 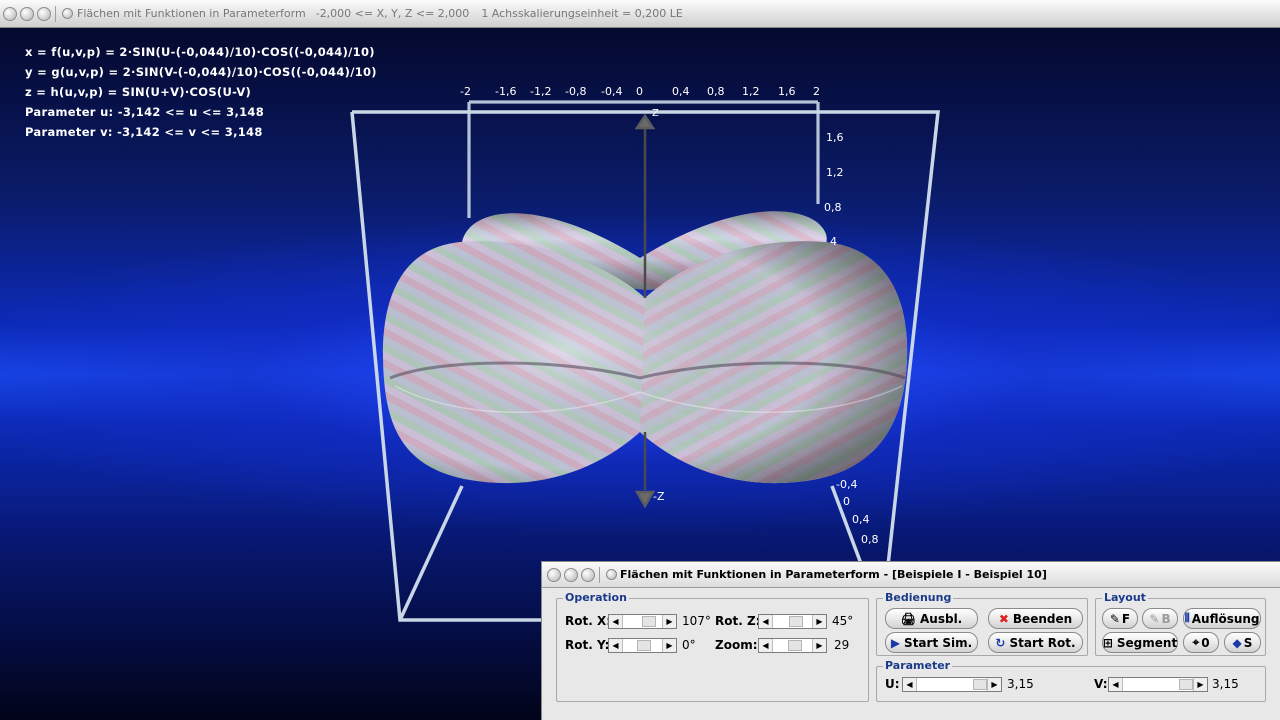 What do you see at coordinates (1160, 618) in the screenshot?
I see `layout-b-button: ✎ B` at bounding box center [1160, 618].